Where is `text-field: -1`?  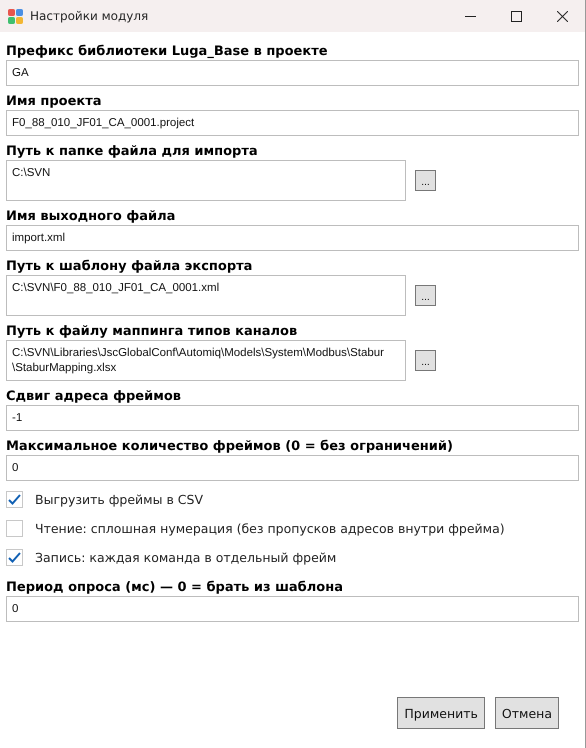
text-field: -1 is located at coordinates (292, 418).